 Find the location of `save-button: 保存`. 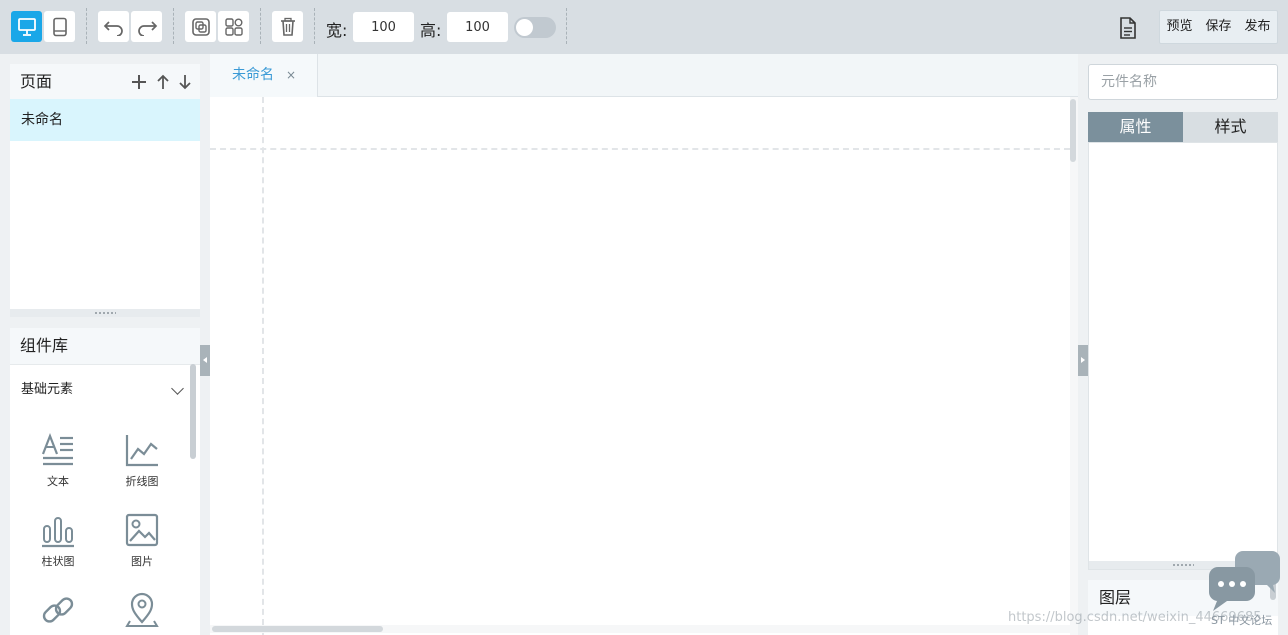

save-button: 保存 is located at coordinates (1218, 27).